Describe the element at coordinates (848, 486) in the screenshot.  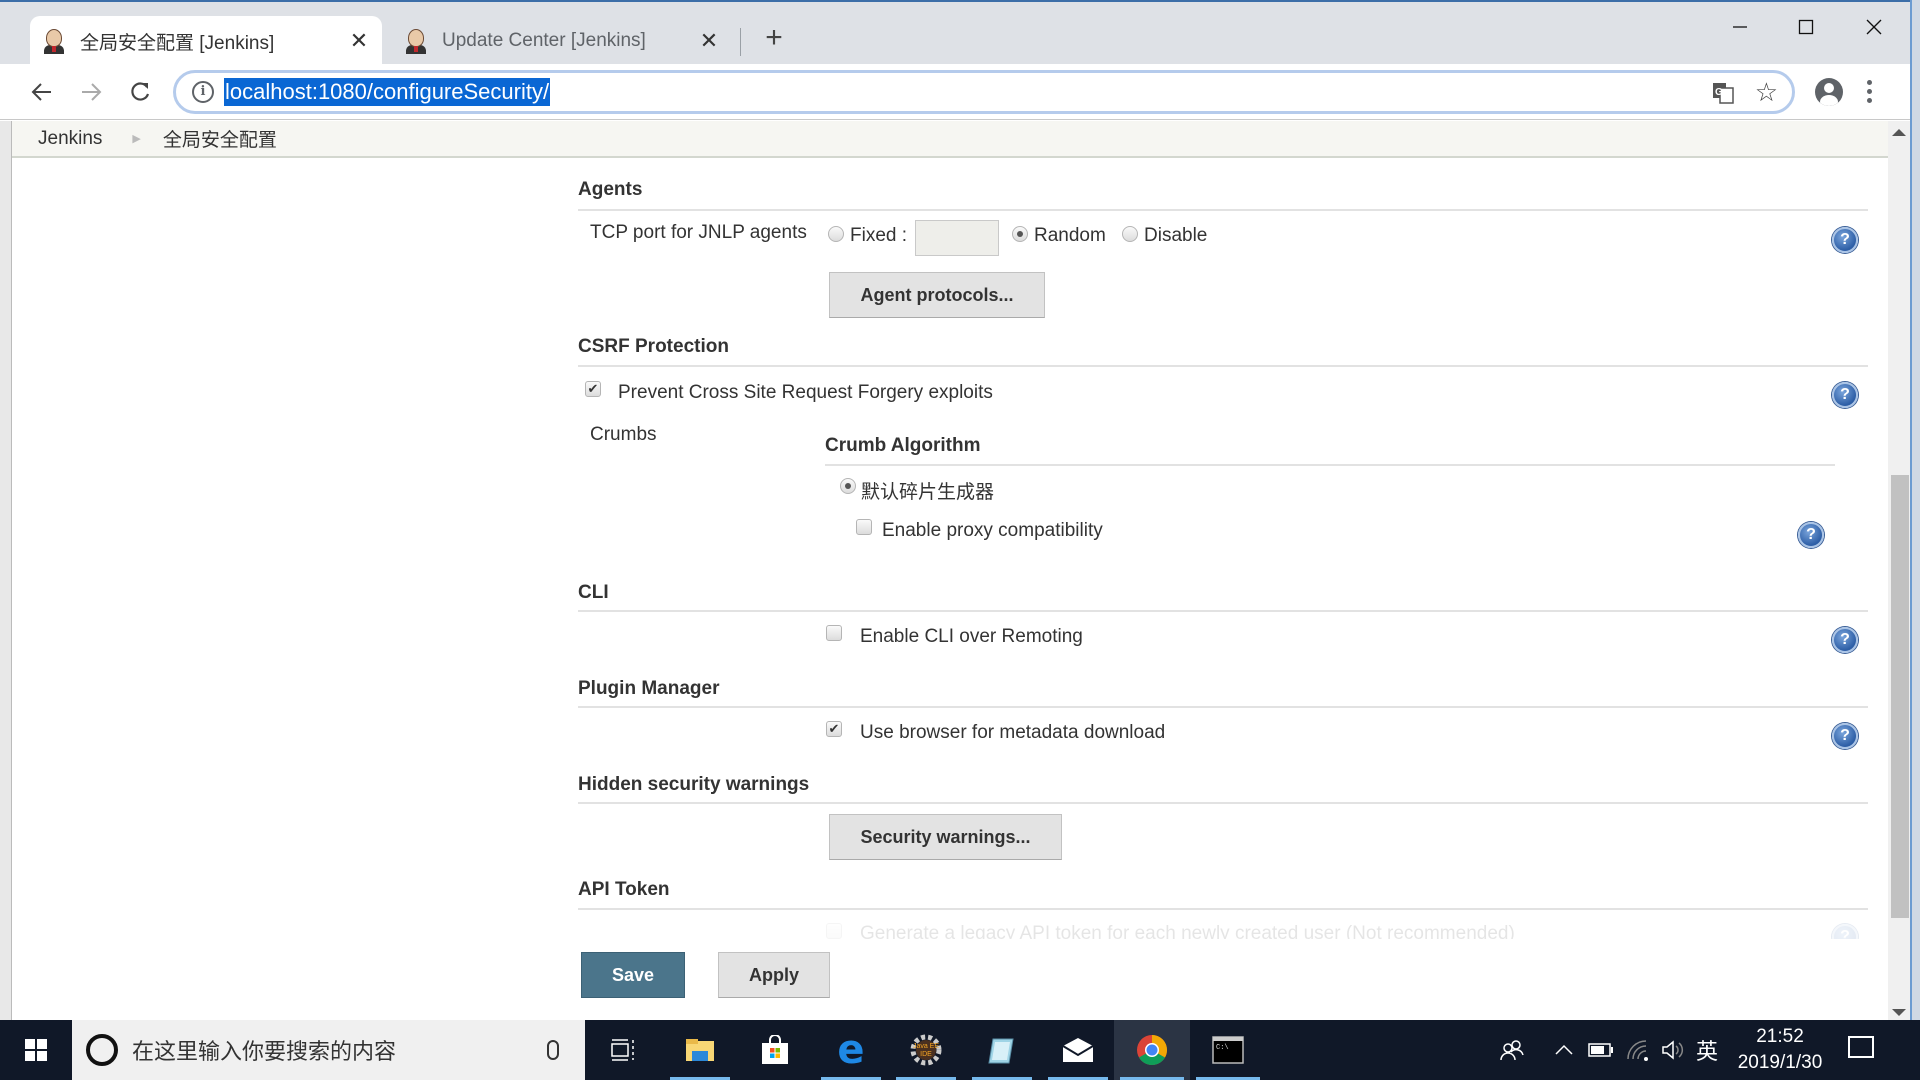
I see `radio-default-crumb-issuer` at that location.